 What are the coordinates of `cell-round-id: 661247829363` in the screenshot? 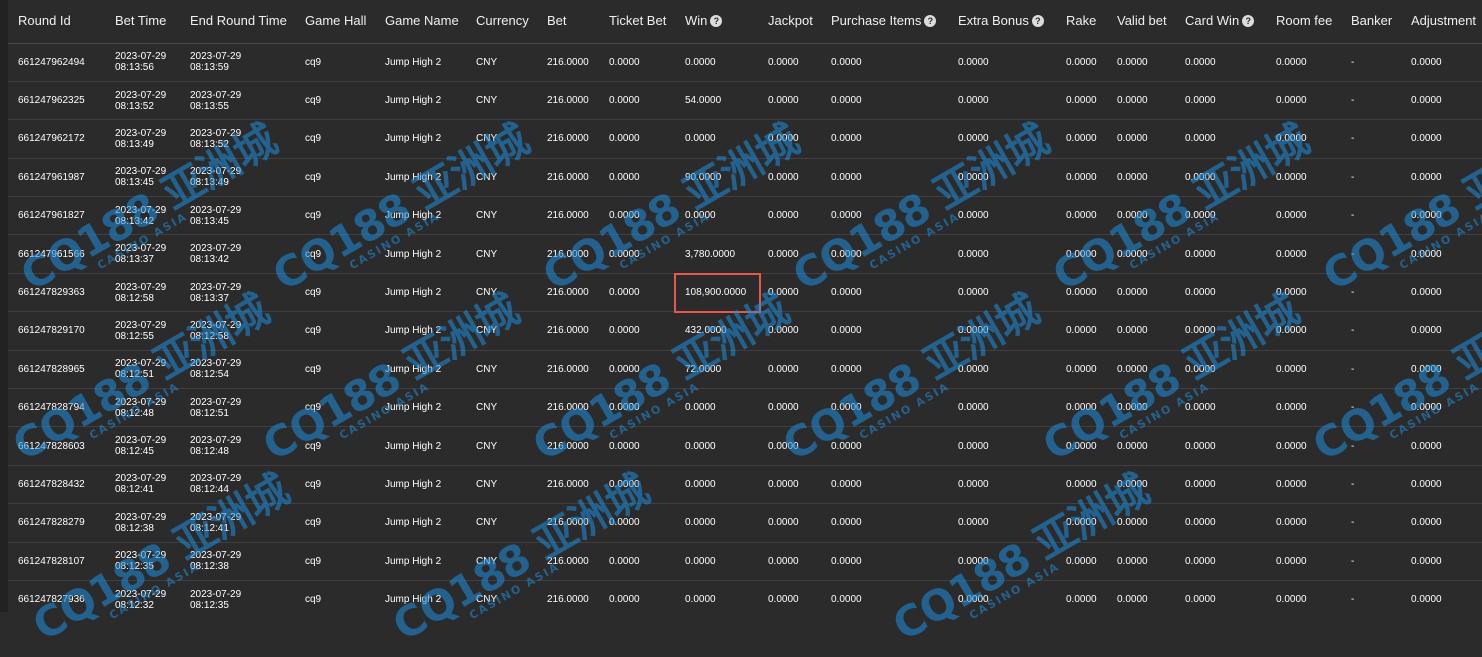 It's located at (56, 292).